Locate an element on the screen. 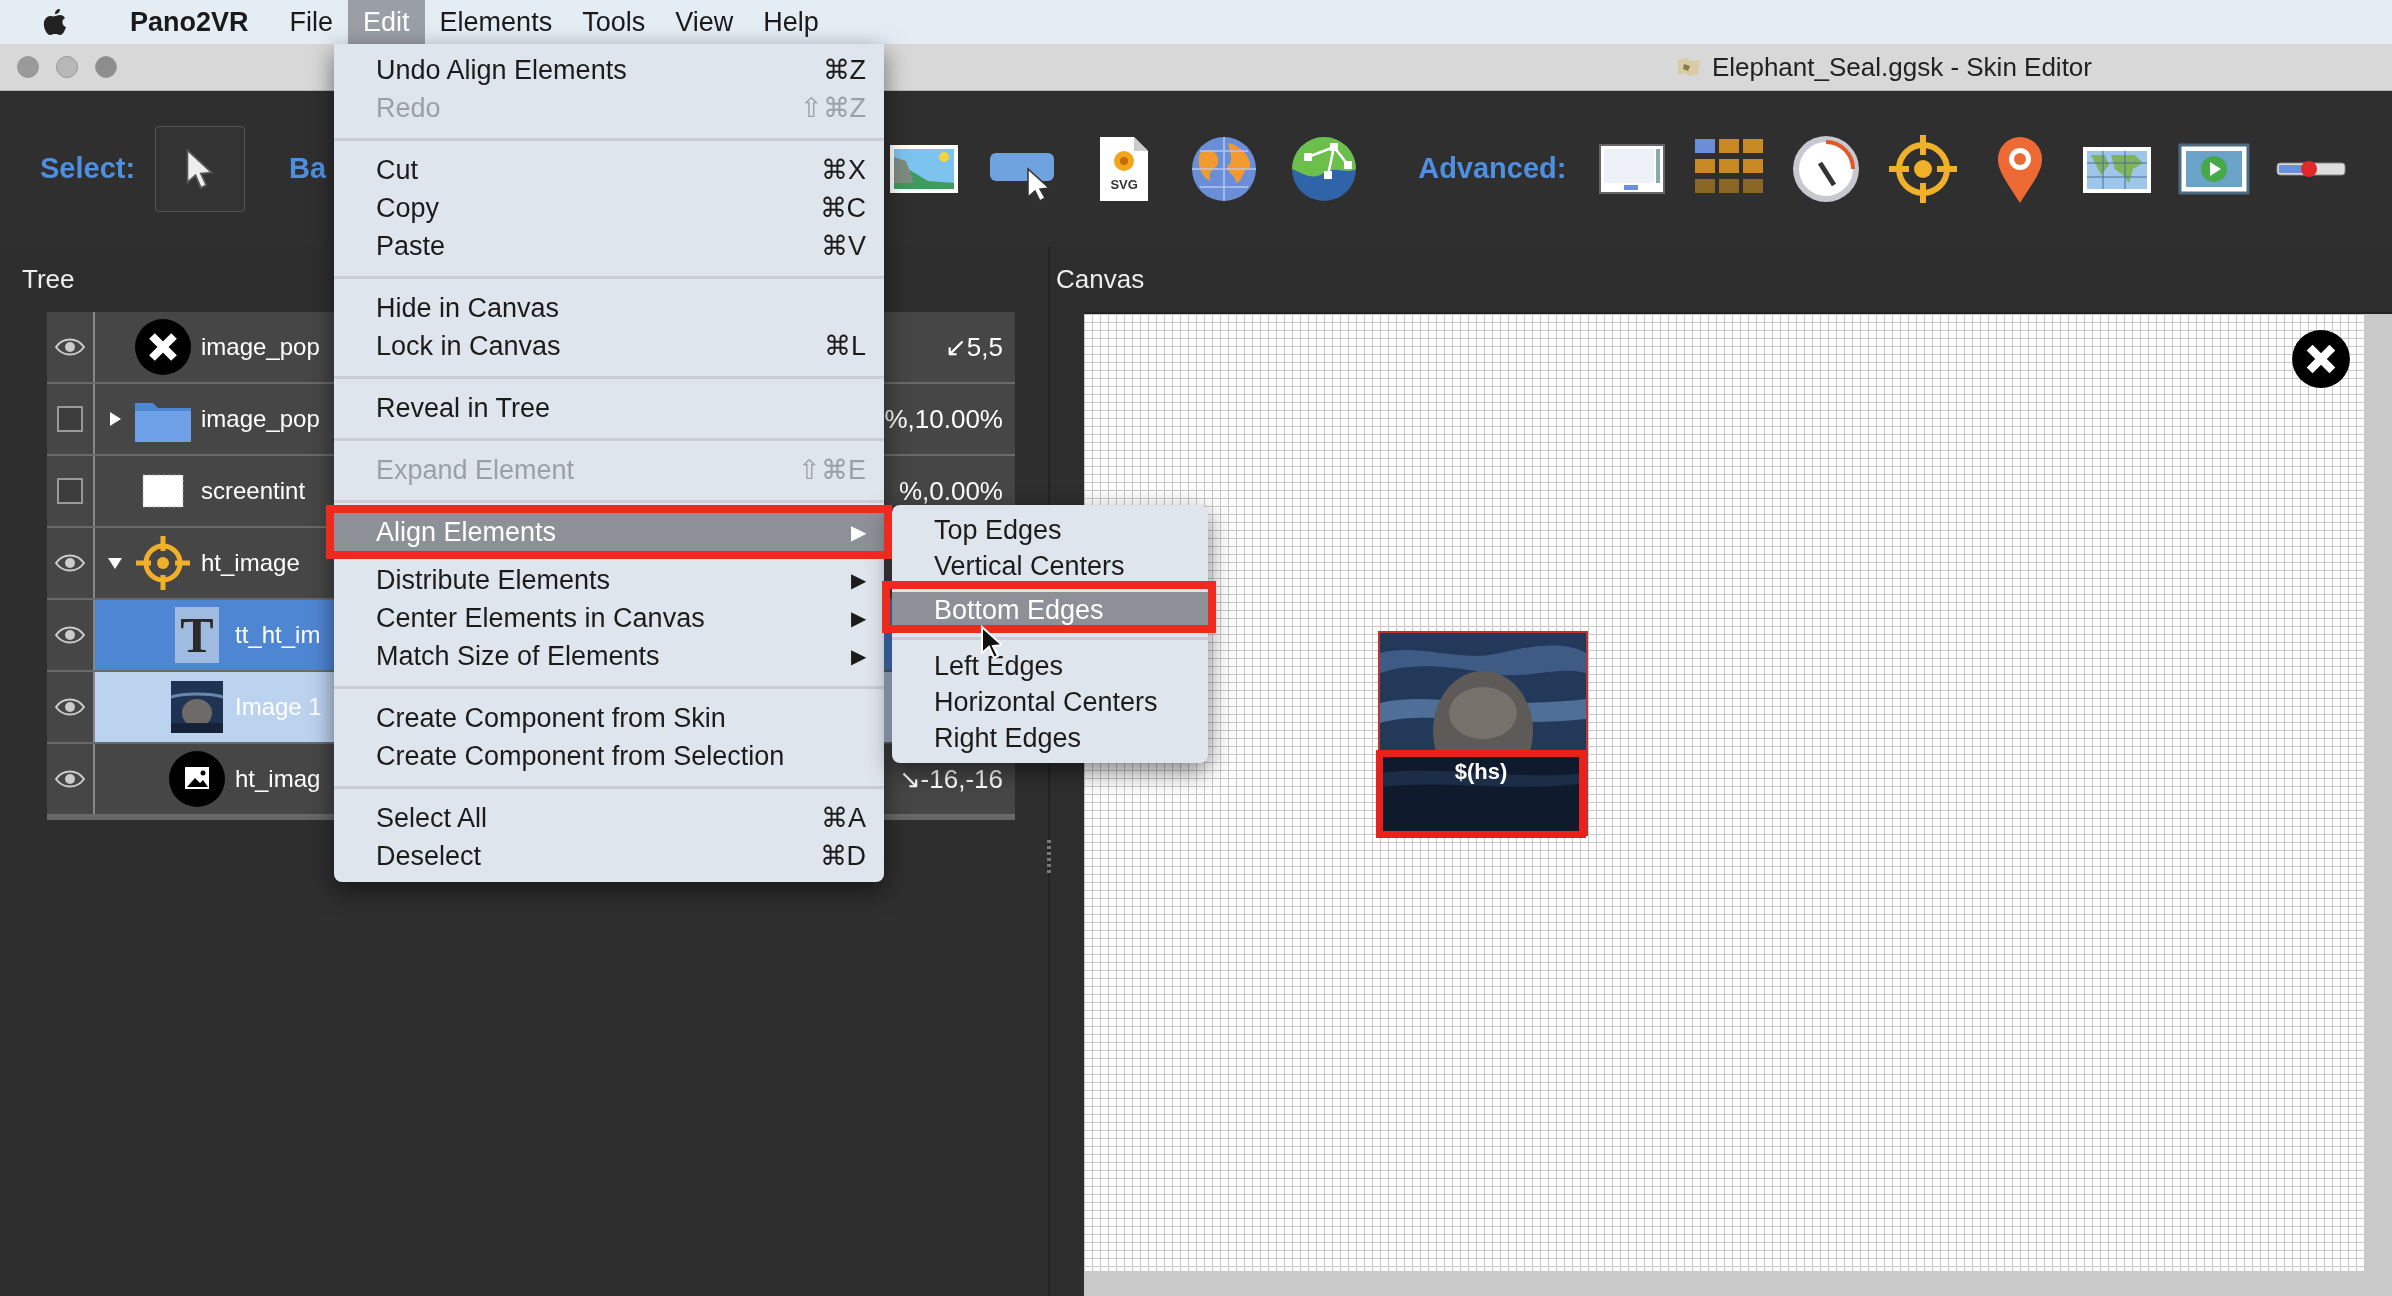  element-name: screentint is located at coordinates (253, 491).